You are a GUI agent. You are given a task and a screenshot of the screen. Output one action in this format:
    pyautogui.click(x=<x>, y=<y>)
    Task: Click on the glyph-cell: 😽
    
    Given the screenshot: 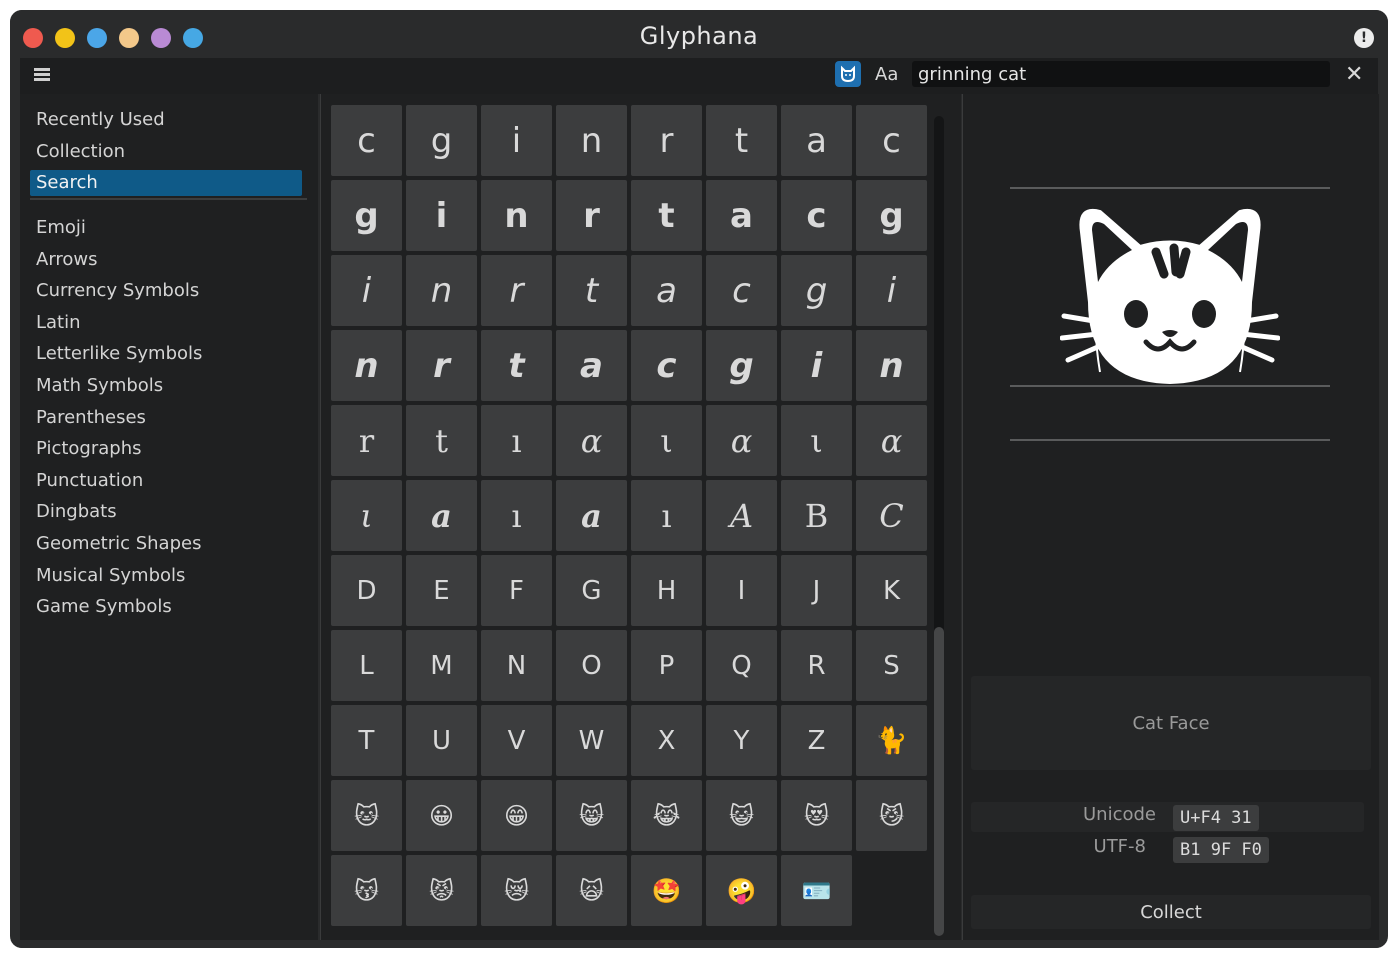 What is the action you would take?
    pyautogui.click(x=366, y=890)
    